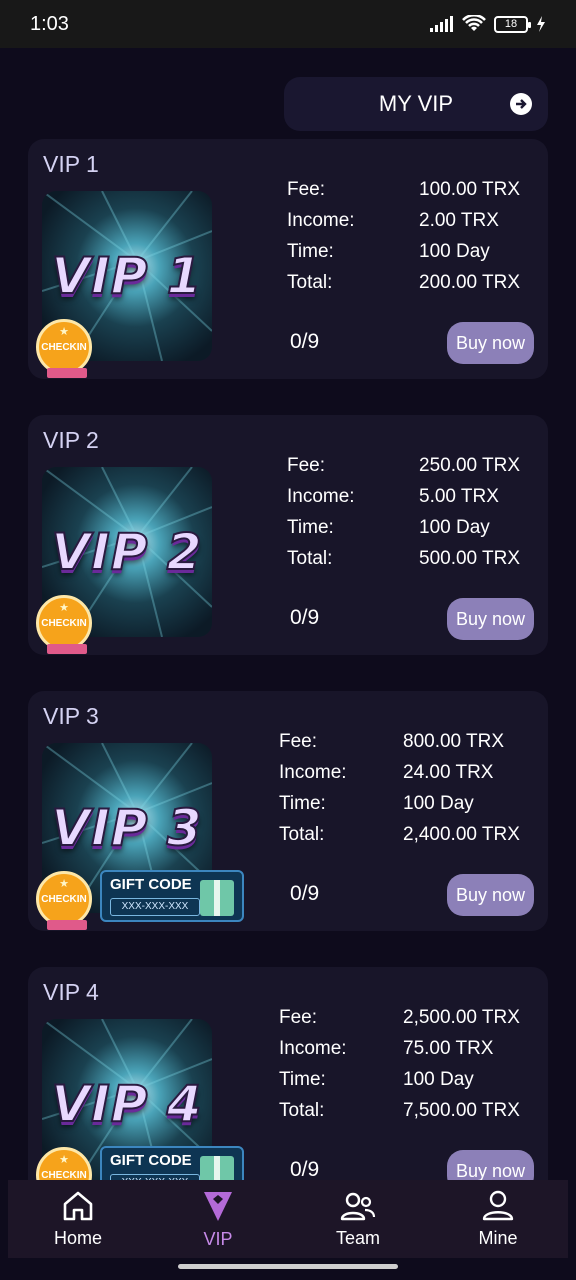 This screenshot has width=576, height=1280. Describe the element at coordinates (357, 1237) in the screenshot. I see `nav-team-label: Team` at that location.